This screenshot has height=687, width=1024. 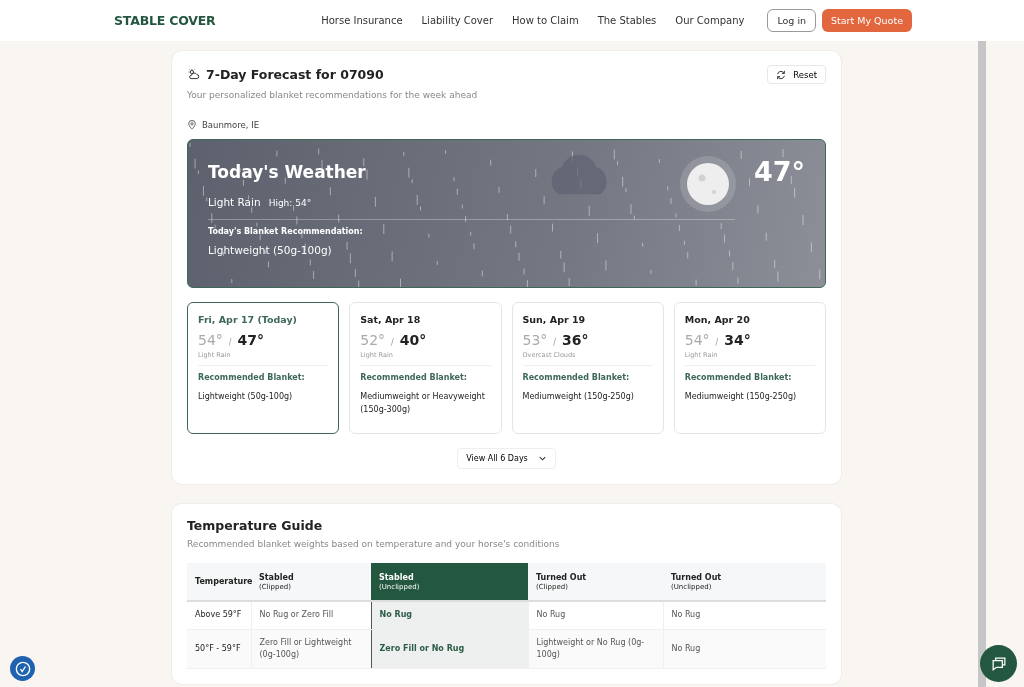 What do you see at coordinates (982, 364) in the screenshot?
I see `scroll-bar` at bounding box center [982, 364].